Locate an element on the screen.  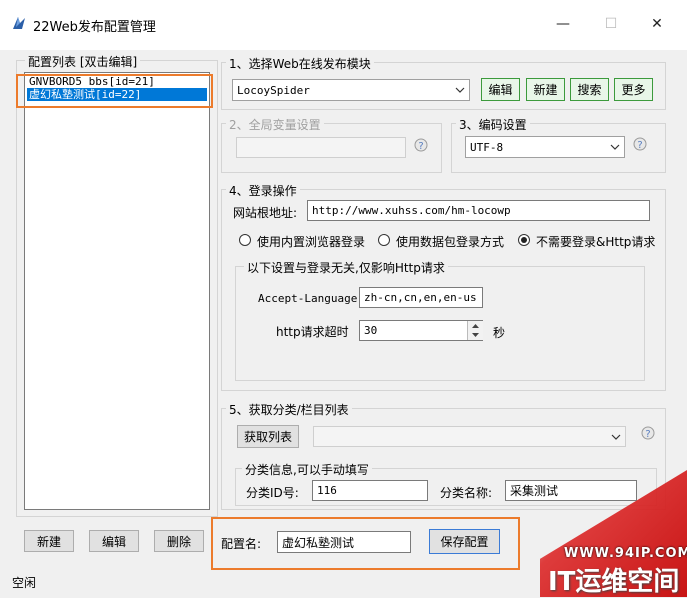
edit-config-button: 编辑 is located at coordinates (114, 541).